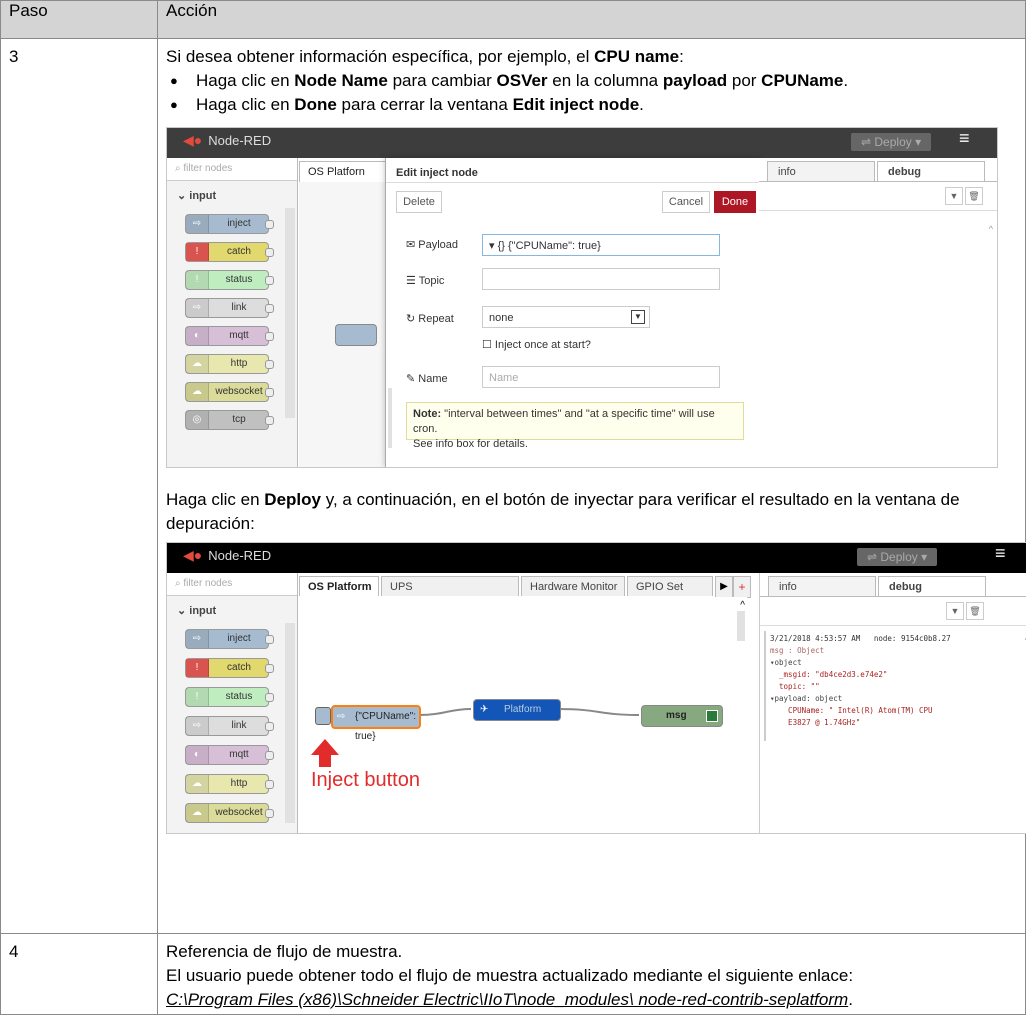  I want to click on intro-bold: CPU name, so click(637, 56).